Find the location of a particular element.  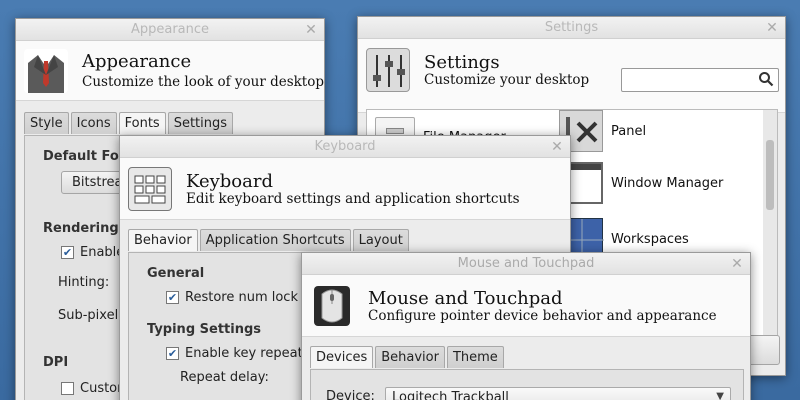

settings-titlebar: Settings ✕ is located at coordinates (571, 28).